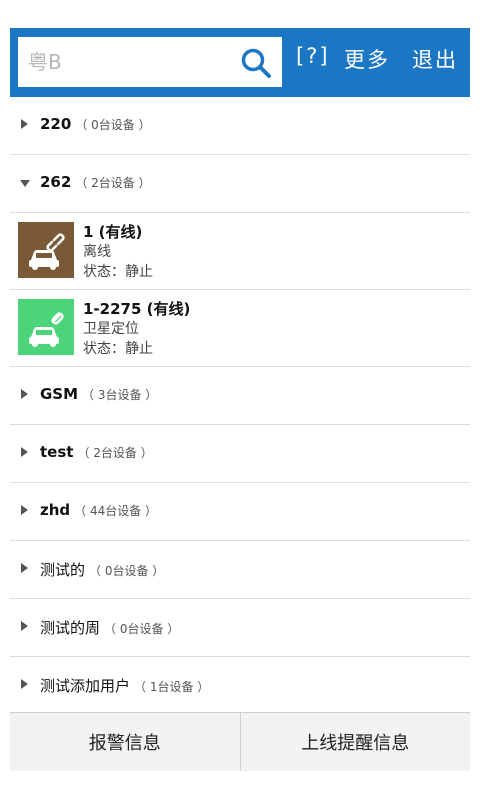  What do you see at coordinates (240, 570) in the screenshot?
I see `group-item: 测试的（ 0台设备 ）` at bounding box center [240, 570].